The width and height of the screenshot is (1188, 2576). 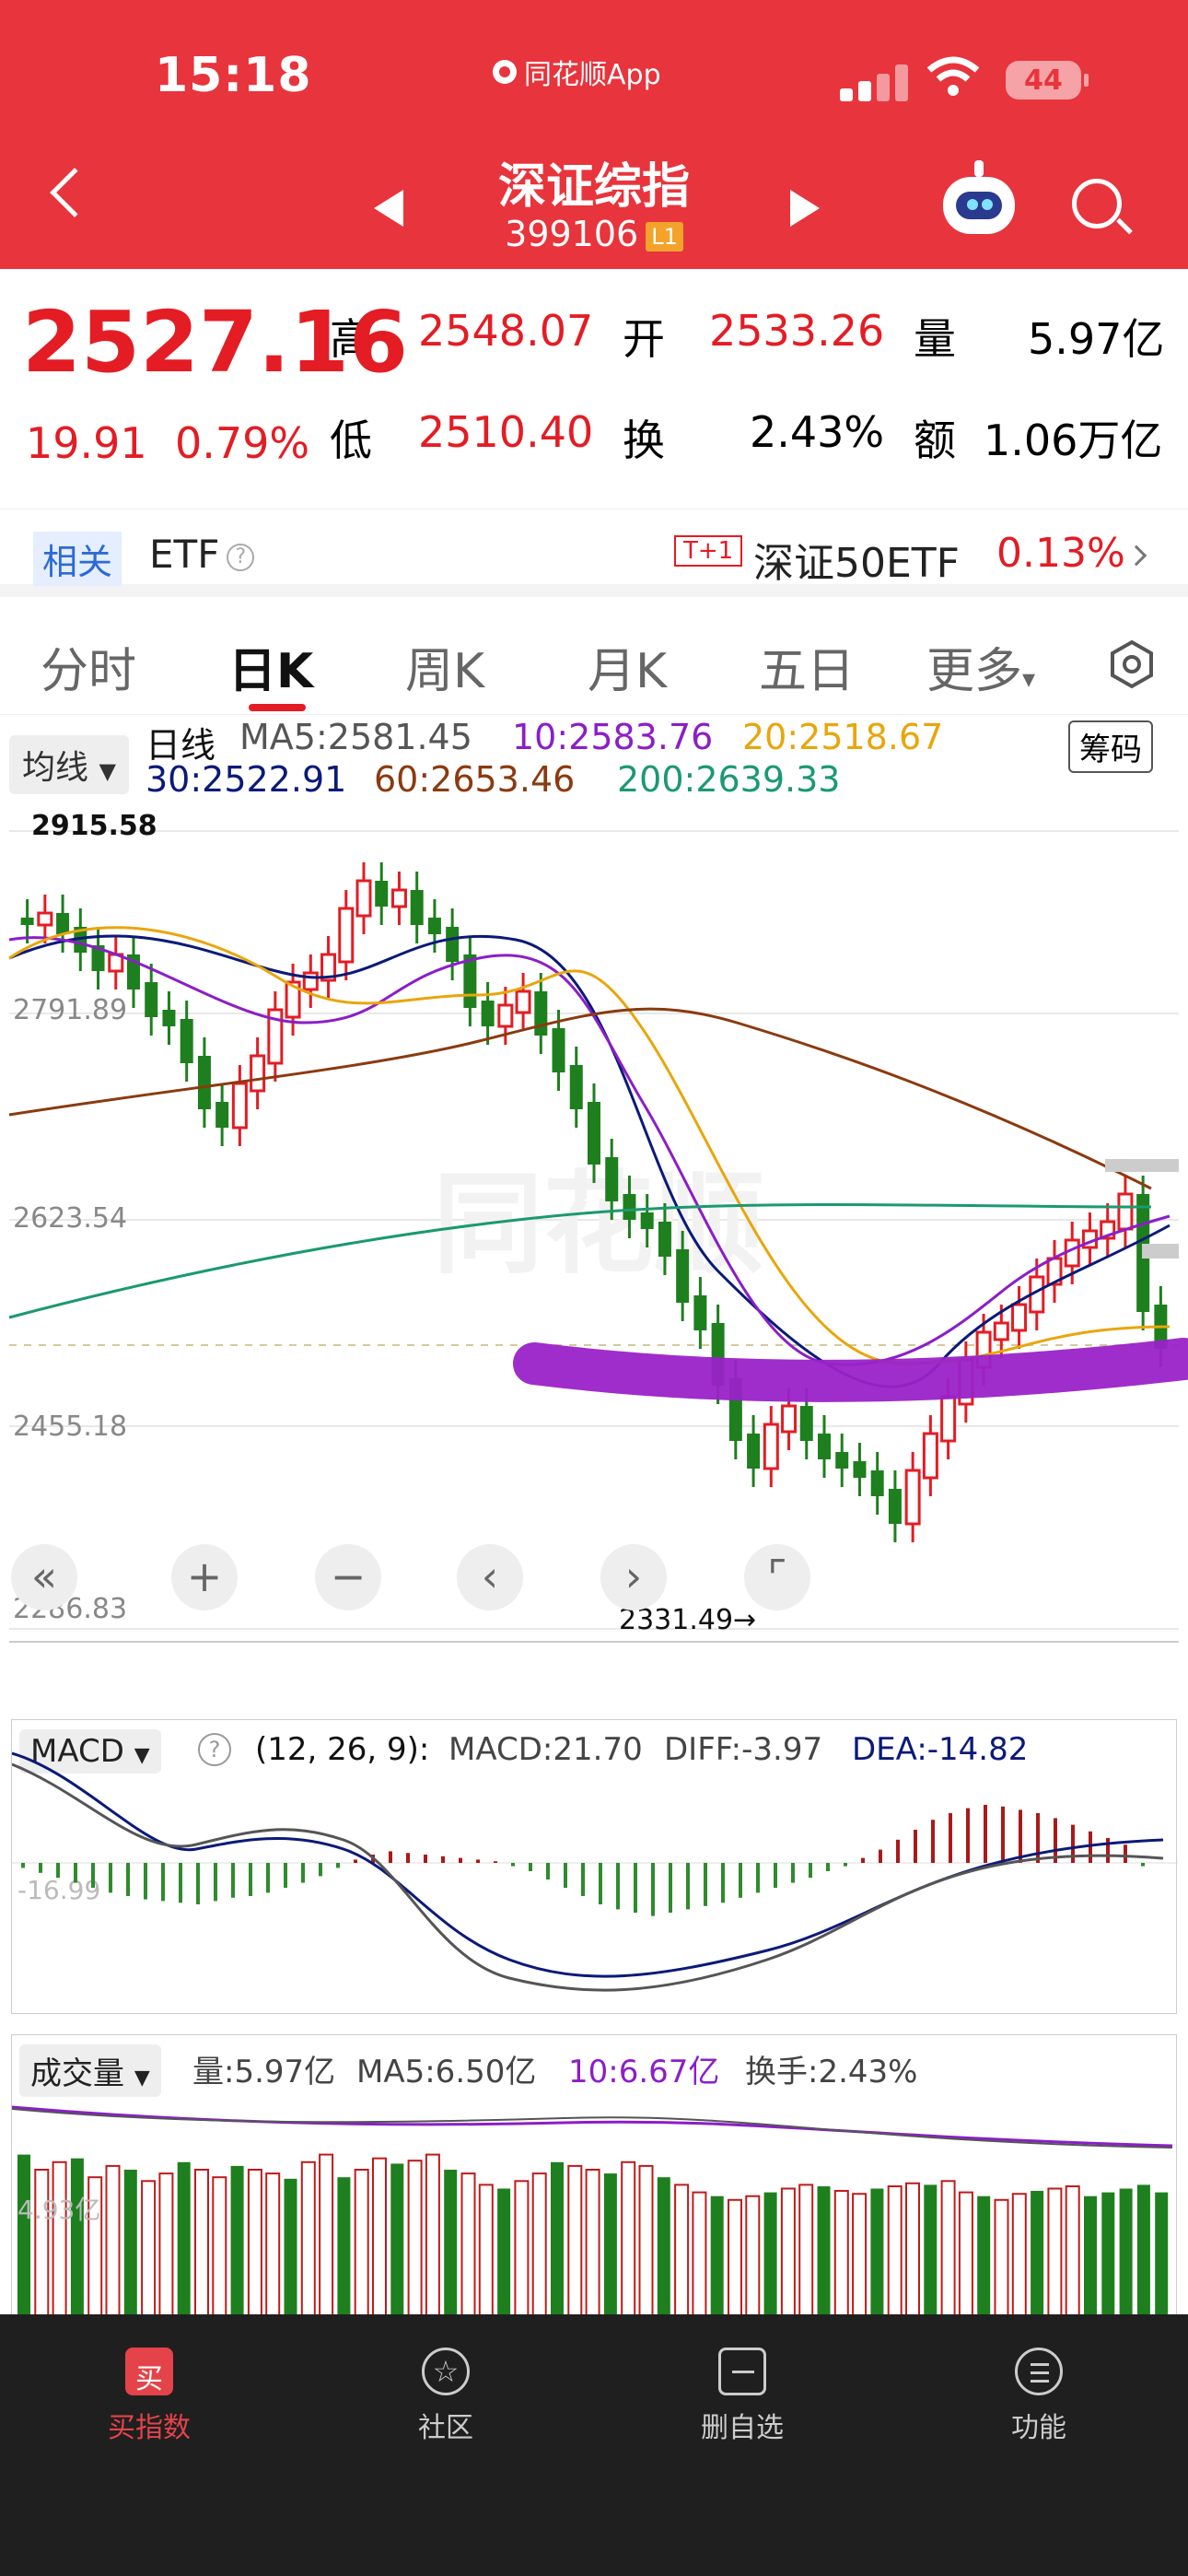 I want to click on tab-monthly-k: 月K, so click(x=627, y=667).